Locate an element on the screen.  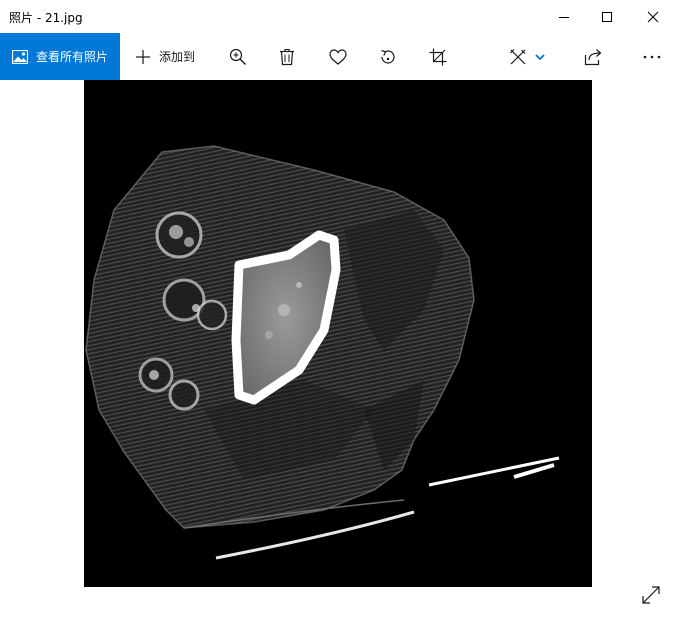
share-button is located at coordinates (593, 56).